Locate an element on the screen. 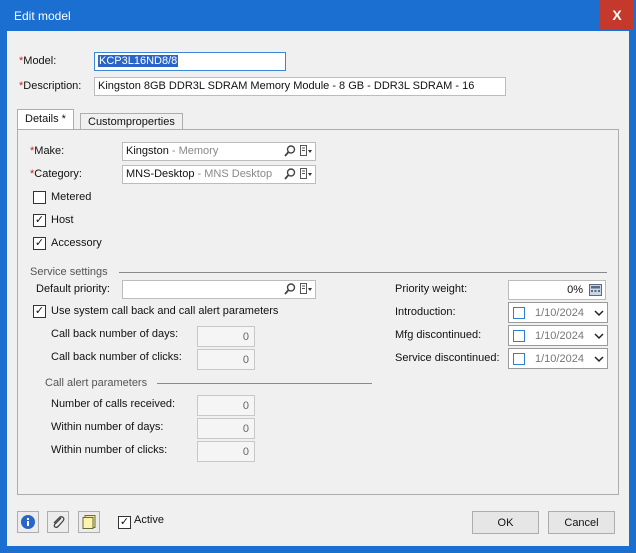 This screenshot has height=553, width=636. notes-button is located at coordinates (89, 522).